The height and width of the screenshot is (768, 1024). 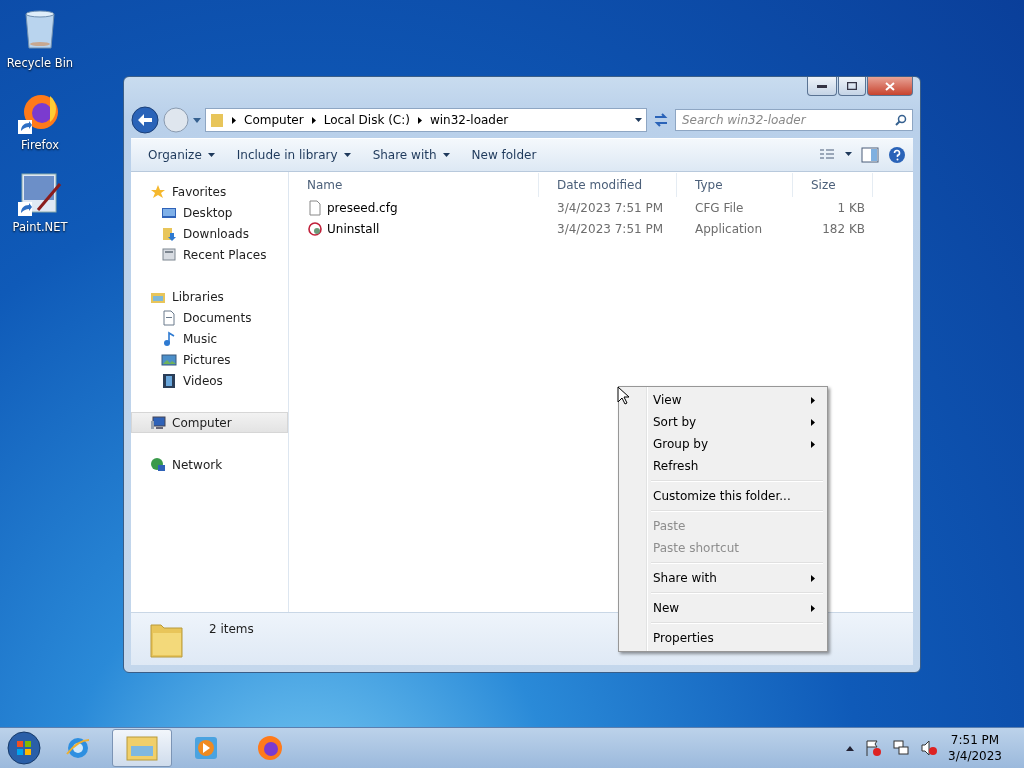 I want to click on search-field: Search win32-loader, so click(x=794, y=120).